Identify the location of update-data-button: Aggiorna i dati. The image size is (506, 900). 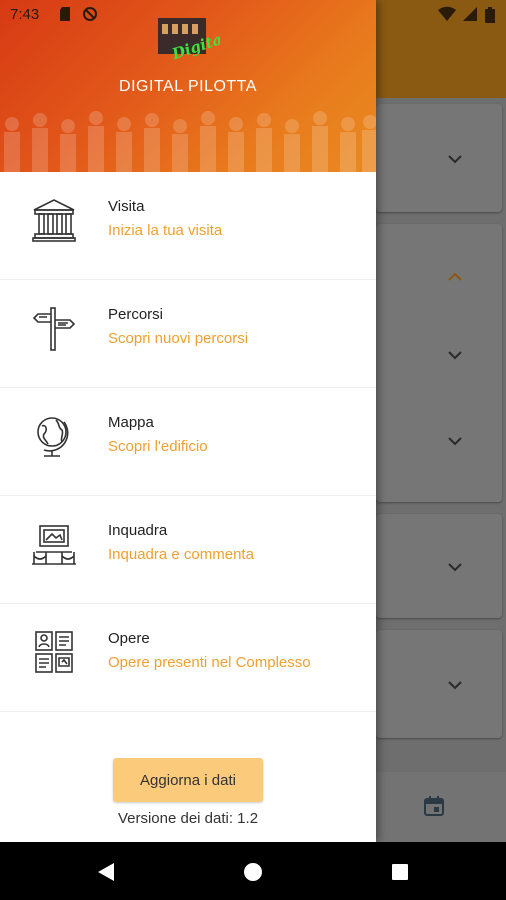
(188, 780).